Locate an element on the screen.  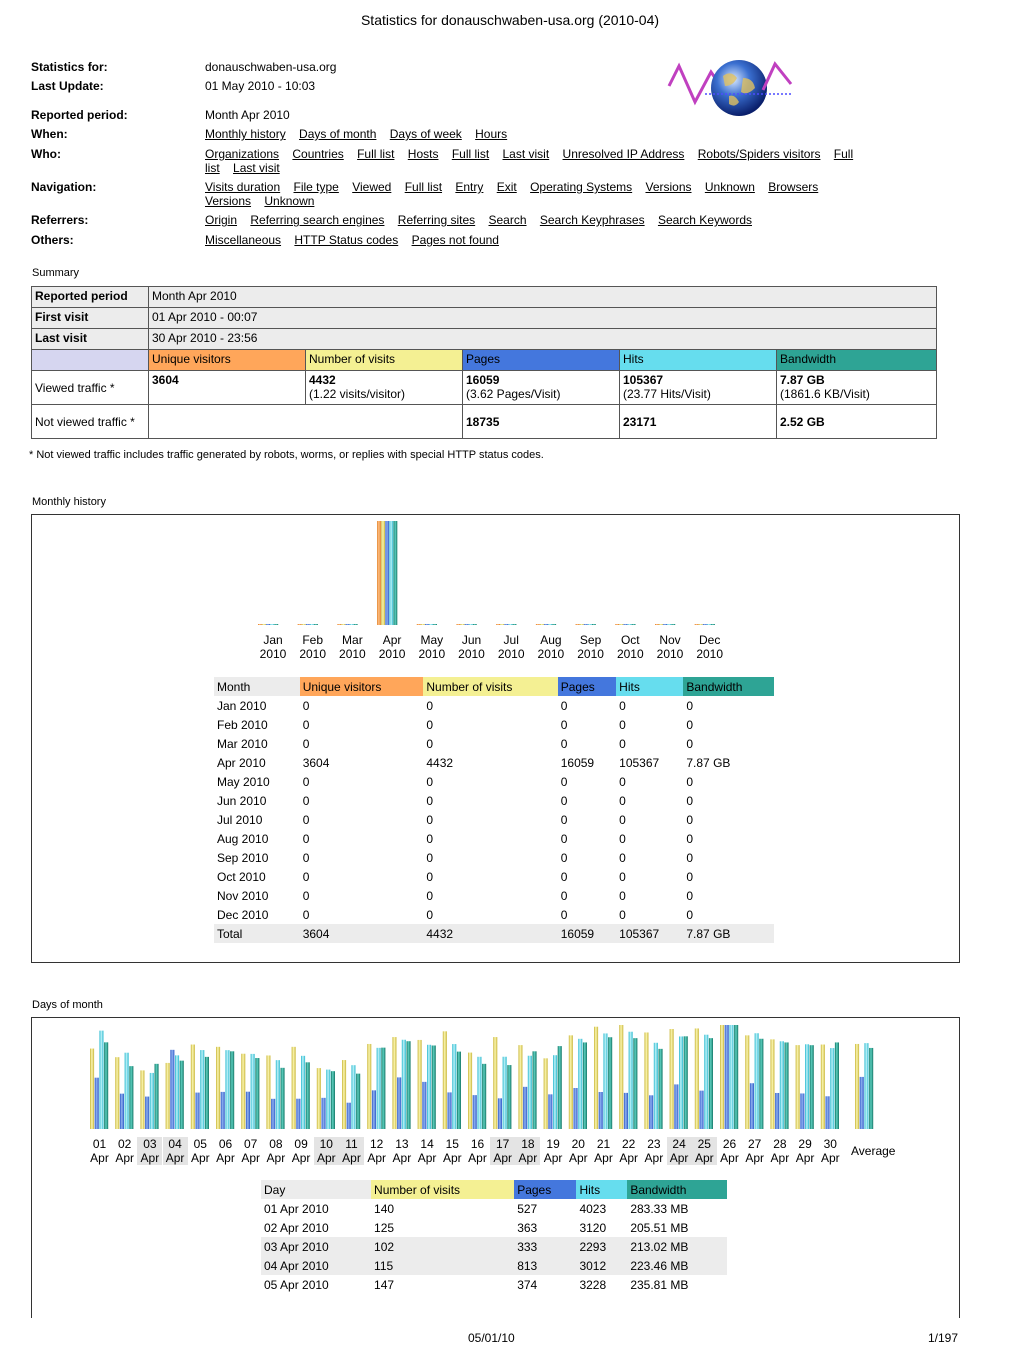
bar-number-of-visits-apr-2010 is located at coordinates (383, 573).